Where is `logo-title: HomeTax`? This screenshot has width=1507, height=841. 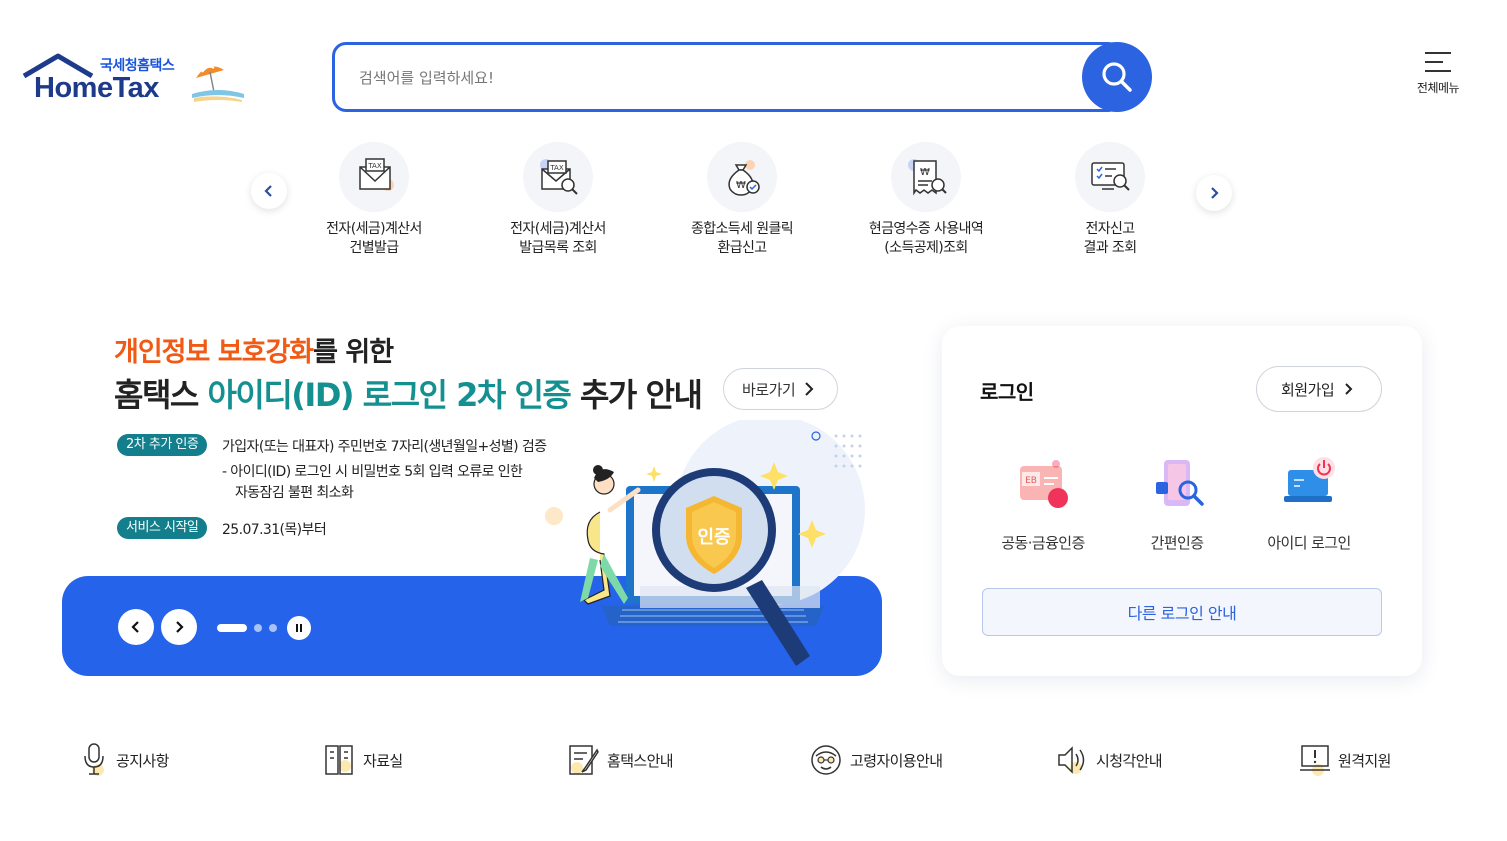 logo-title: HomeTax is located at coordinates (96, 88).